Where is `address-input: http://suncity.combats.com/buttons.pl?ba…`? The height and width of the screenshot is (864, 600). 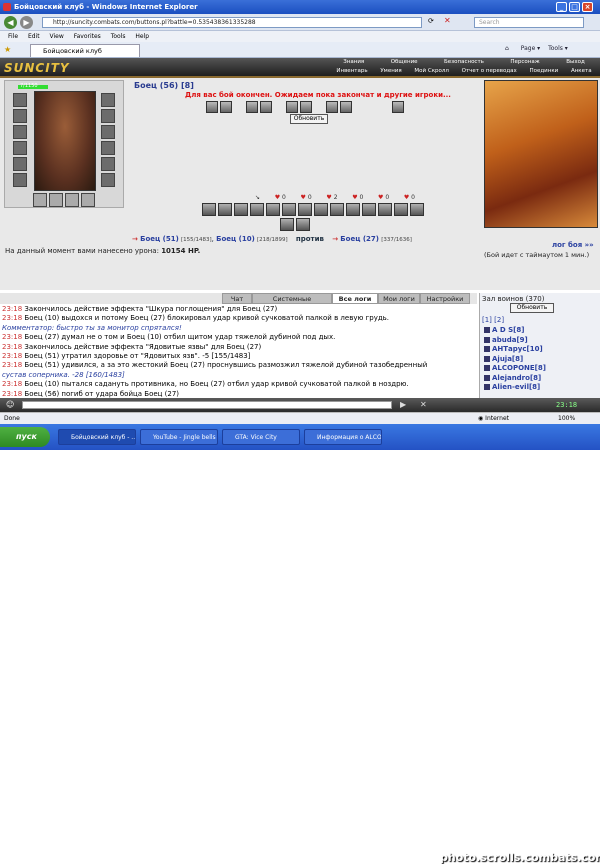 address-input: http://suncity.combats.com/buttons.pl?ba… is located at coordinates (232, 22).